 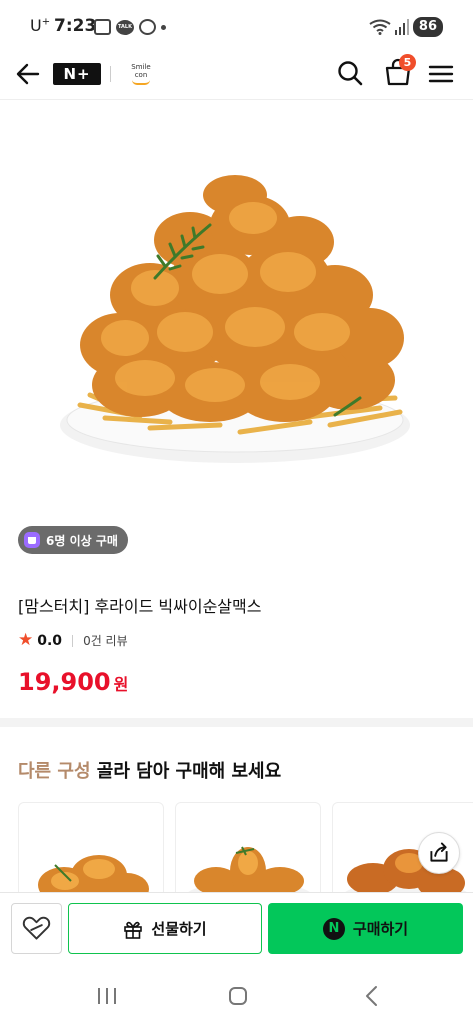 I want to click on screenshot-icon, so click(x=102, y=27).